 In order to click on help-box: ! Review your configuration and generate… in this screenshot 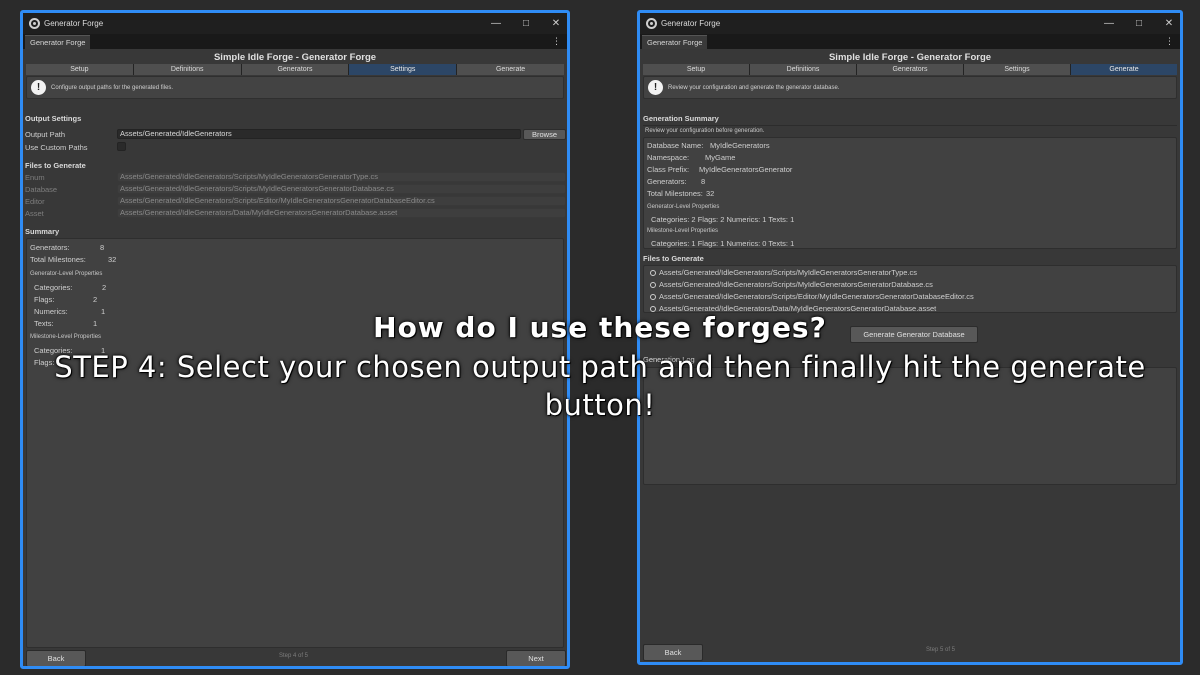, I will do `click(910, 87)`.